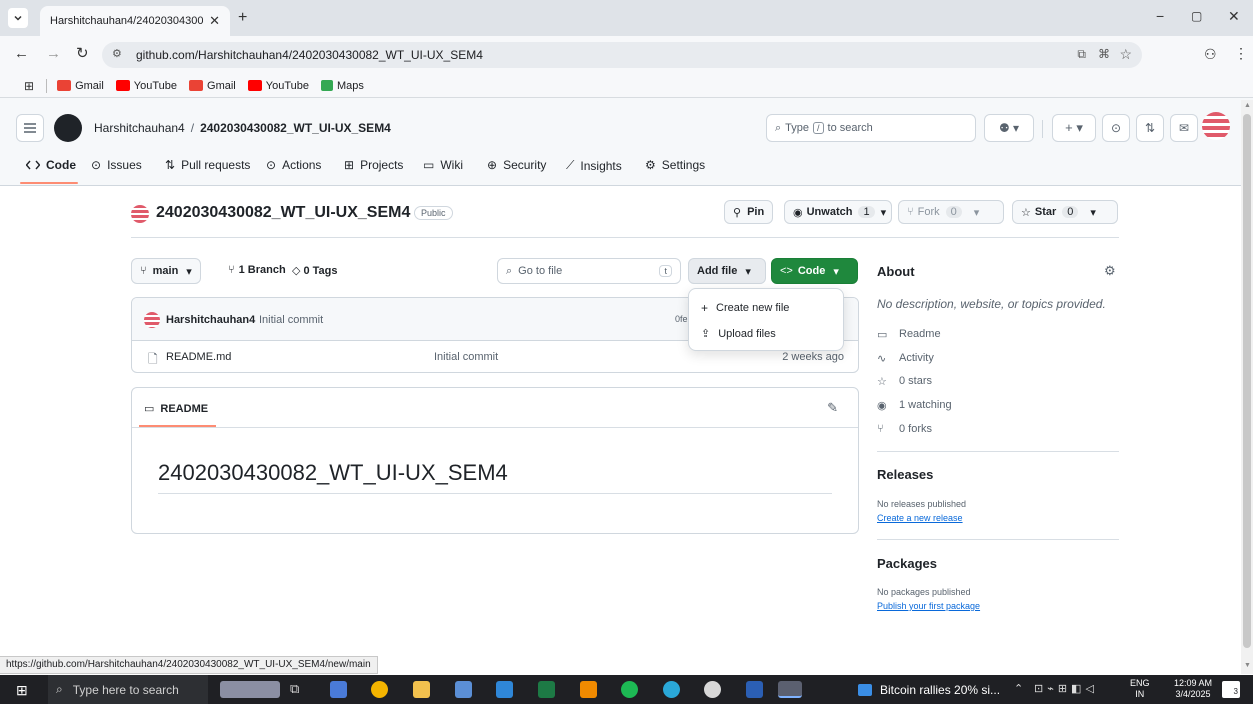 The image size is (1253, 704). I want to click on readme-tab: ▭ README, so click(176, 409).